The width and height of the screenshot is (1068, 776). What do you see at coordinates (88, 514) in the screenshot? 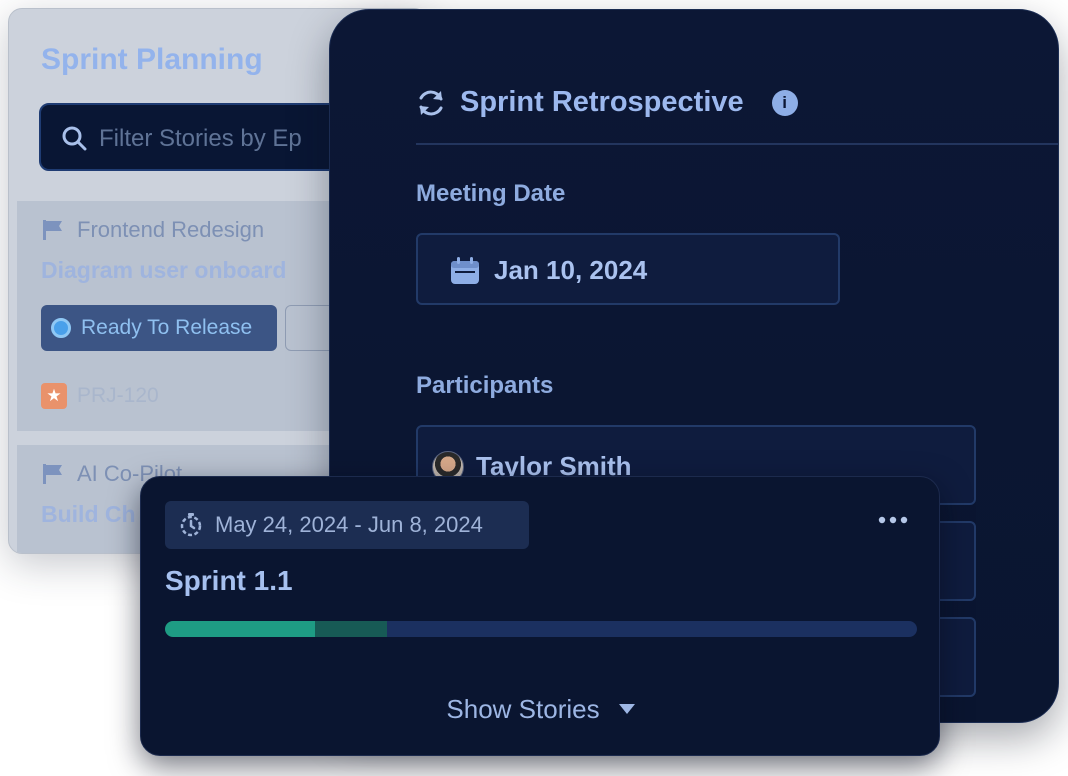
I see `story-title: Build Ch` at bounding box center [88, 514].